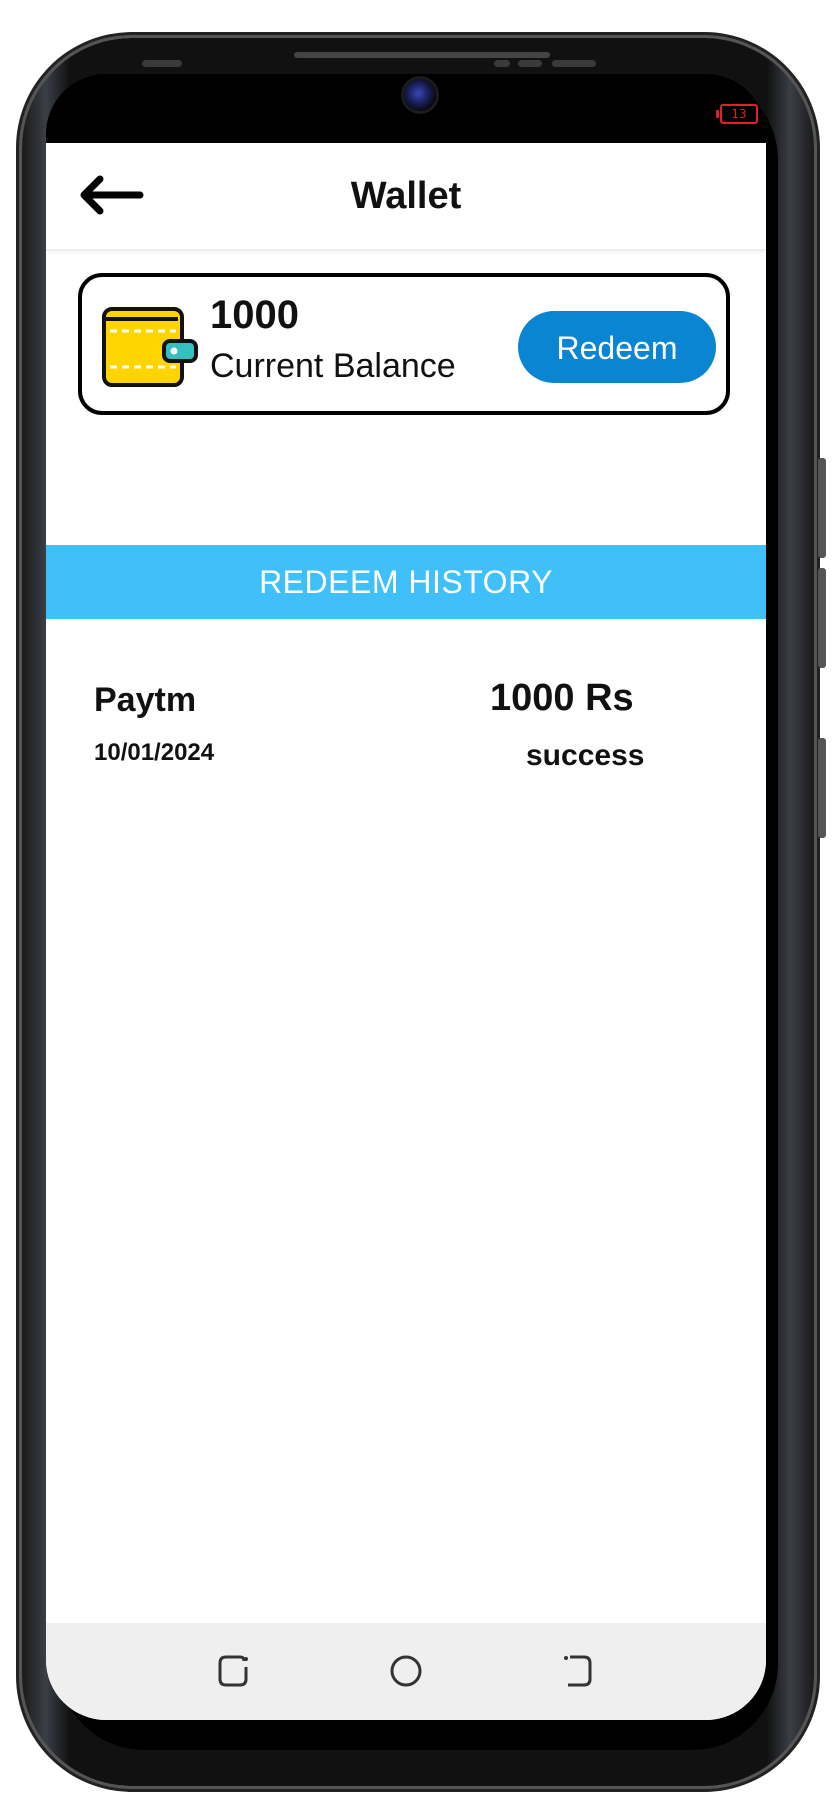 This screenshot has height=1800, width=840. I want to click on history-status: success, so click(585, 755).